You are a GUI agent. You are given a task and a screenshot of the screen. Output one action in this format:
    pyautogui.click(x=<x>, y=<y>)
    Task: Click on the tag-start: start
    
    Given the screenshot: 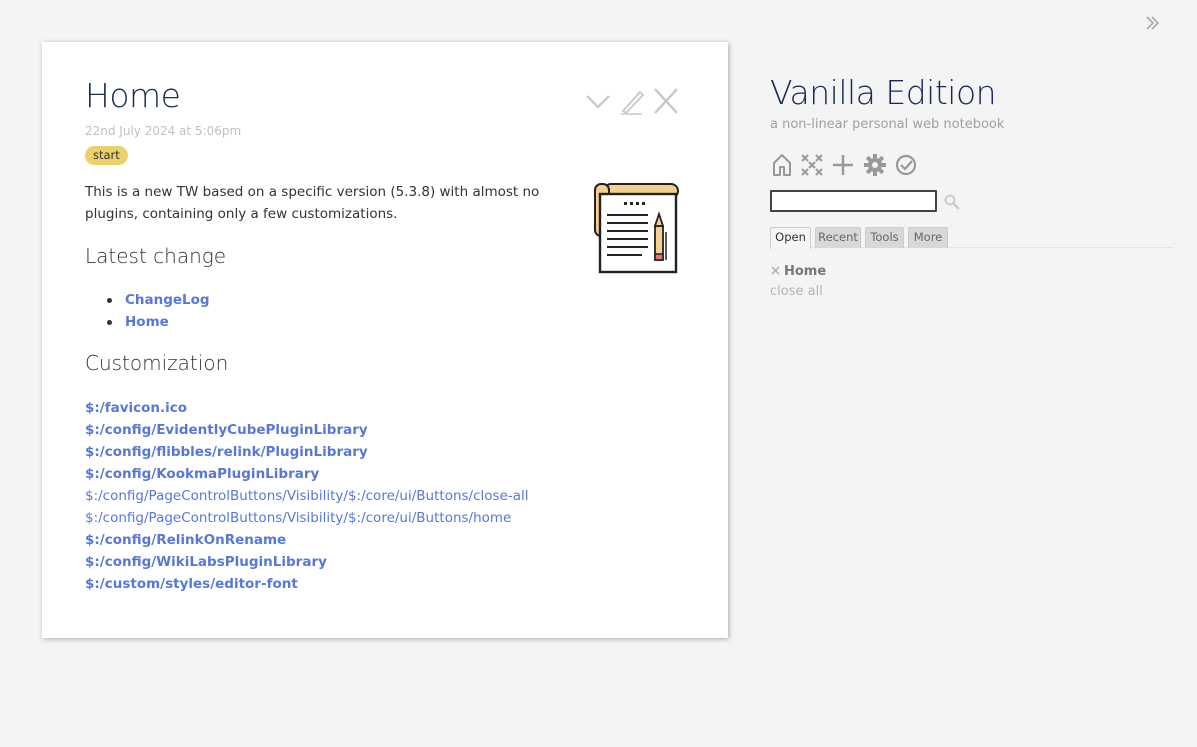 What is the action you would take?
    pyautogui.click(x=106, y=155)
    